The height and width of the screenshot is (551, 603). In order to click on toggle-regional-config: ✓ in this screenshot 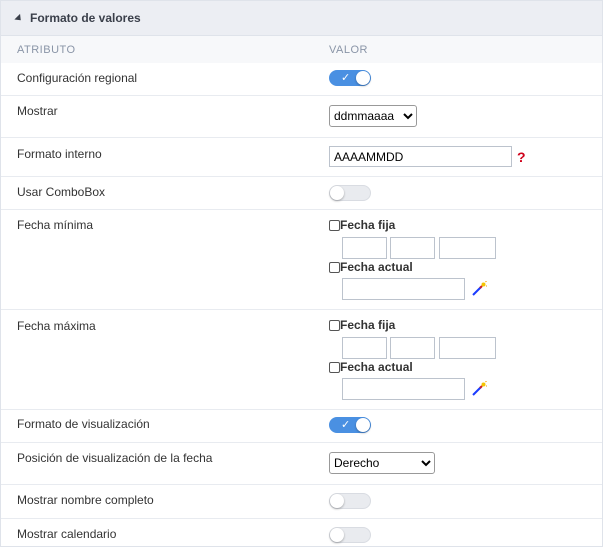, I will do `click(350, 78)`.